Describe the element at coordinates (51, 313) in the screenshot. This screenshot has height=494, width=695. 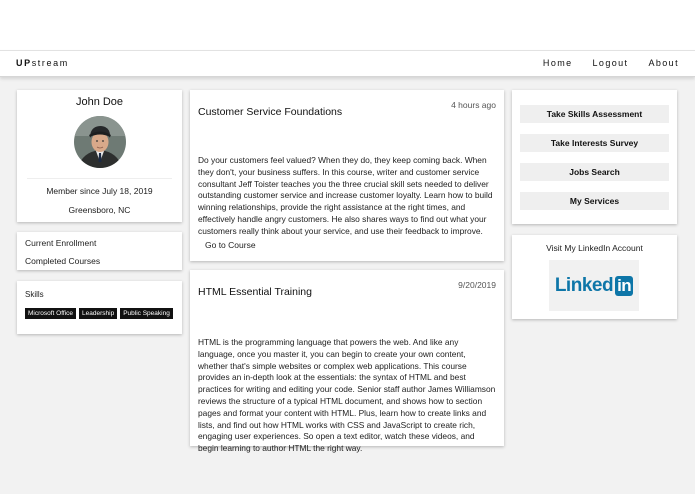
I see `skill-tag: Microsoft Office` at that location.